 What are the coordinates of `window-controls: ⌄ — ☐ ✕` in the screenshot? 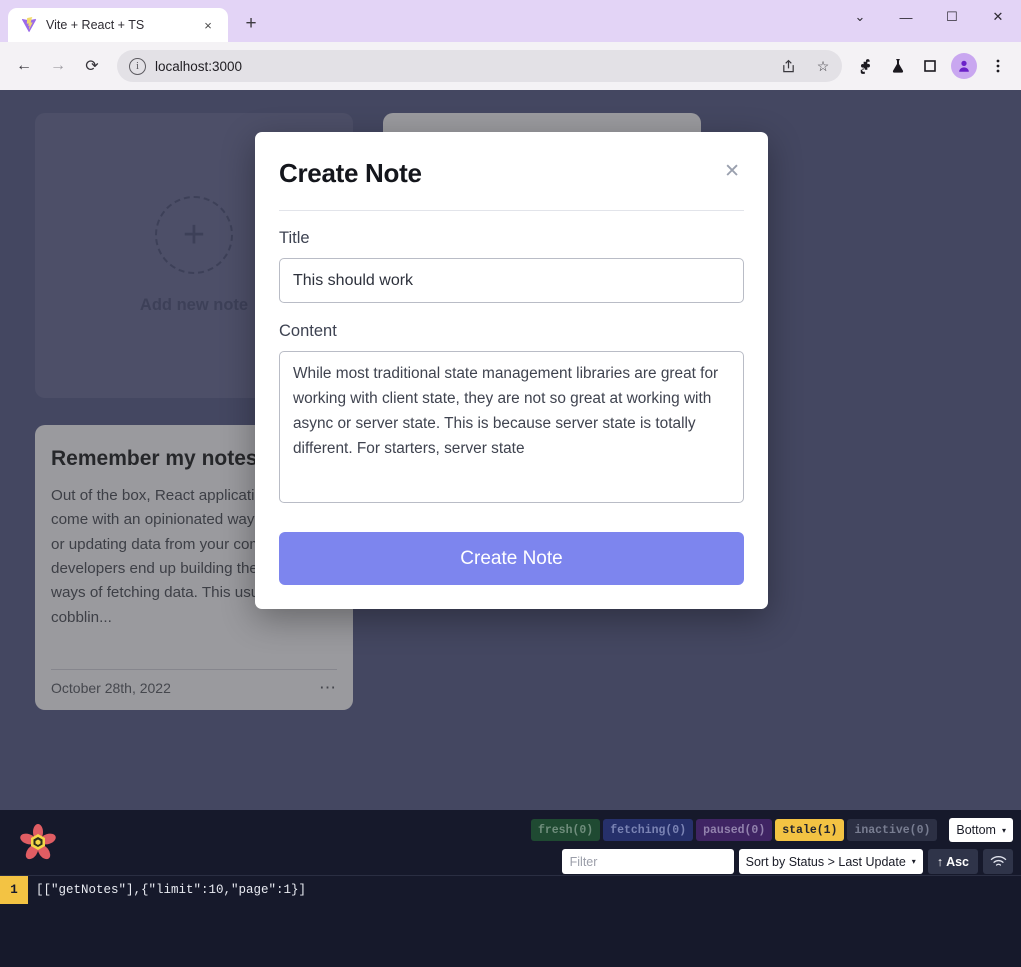 It's located at (929, 17).